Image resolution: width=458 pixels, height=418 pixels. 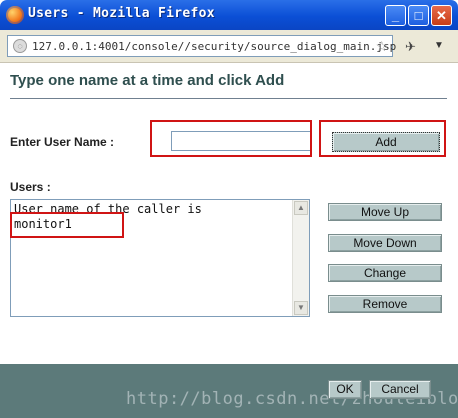 What do you see at coordinates (385, 273) in the screenshot?
I see `change-button: Change` at bounding box center [385, 273].